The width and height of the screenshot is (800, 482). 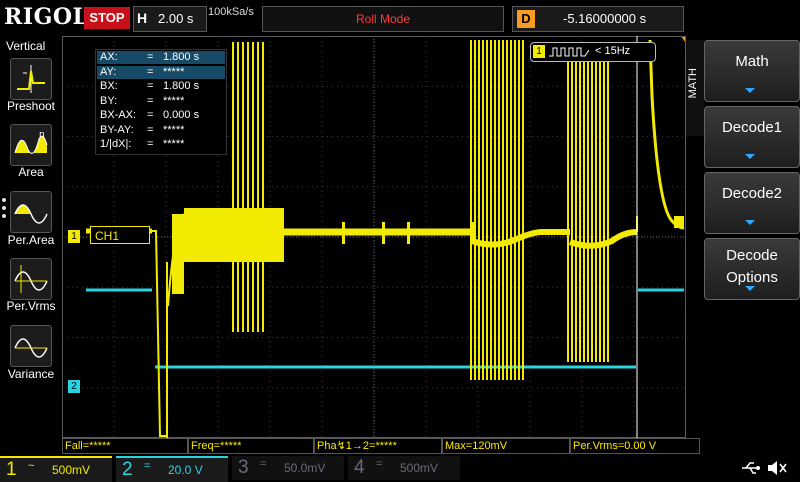 I want to click on cursor-row: BY-AY: = *****, so click(x=161, y=130).